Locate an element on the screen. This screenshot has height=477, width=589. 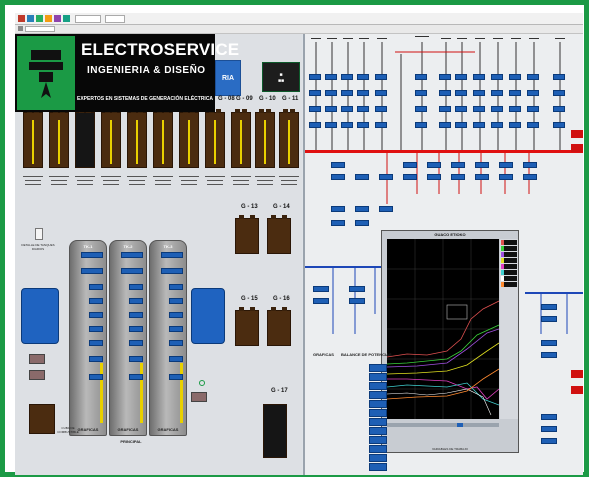
balance-title: BALANCE DE POTENCIAS is located at coordinates (366, 354).